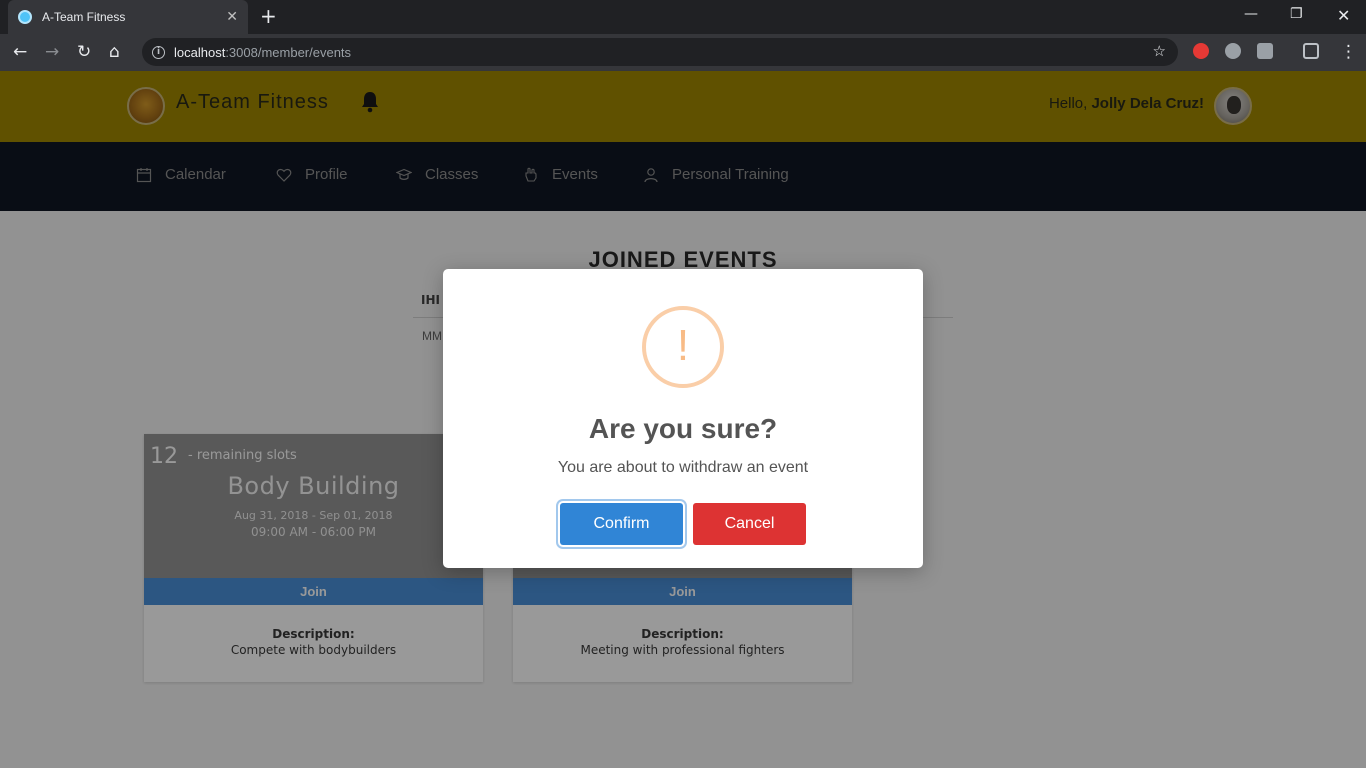 This screenshot has height=768, width=1366. Describe the element at coordinates (232, 17) in the screenshot. I see `tab-close-icon: ✕` at that location.